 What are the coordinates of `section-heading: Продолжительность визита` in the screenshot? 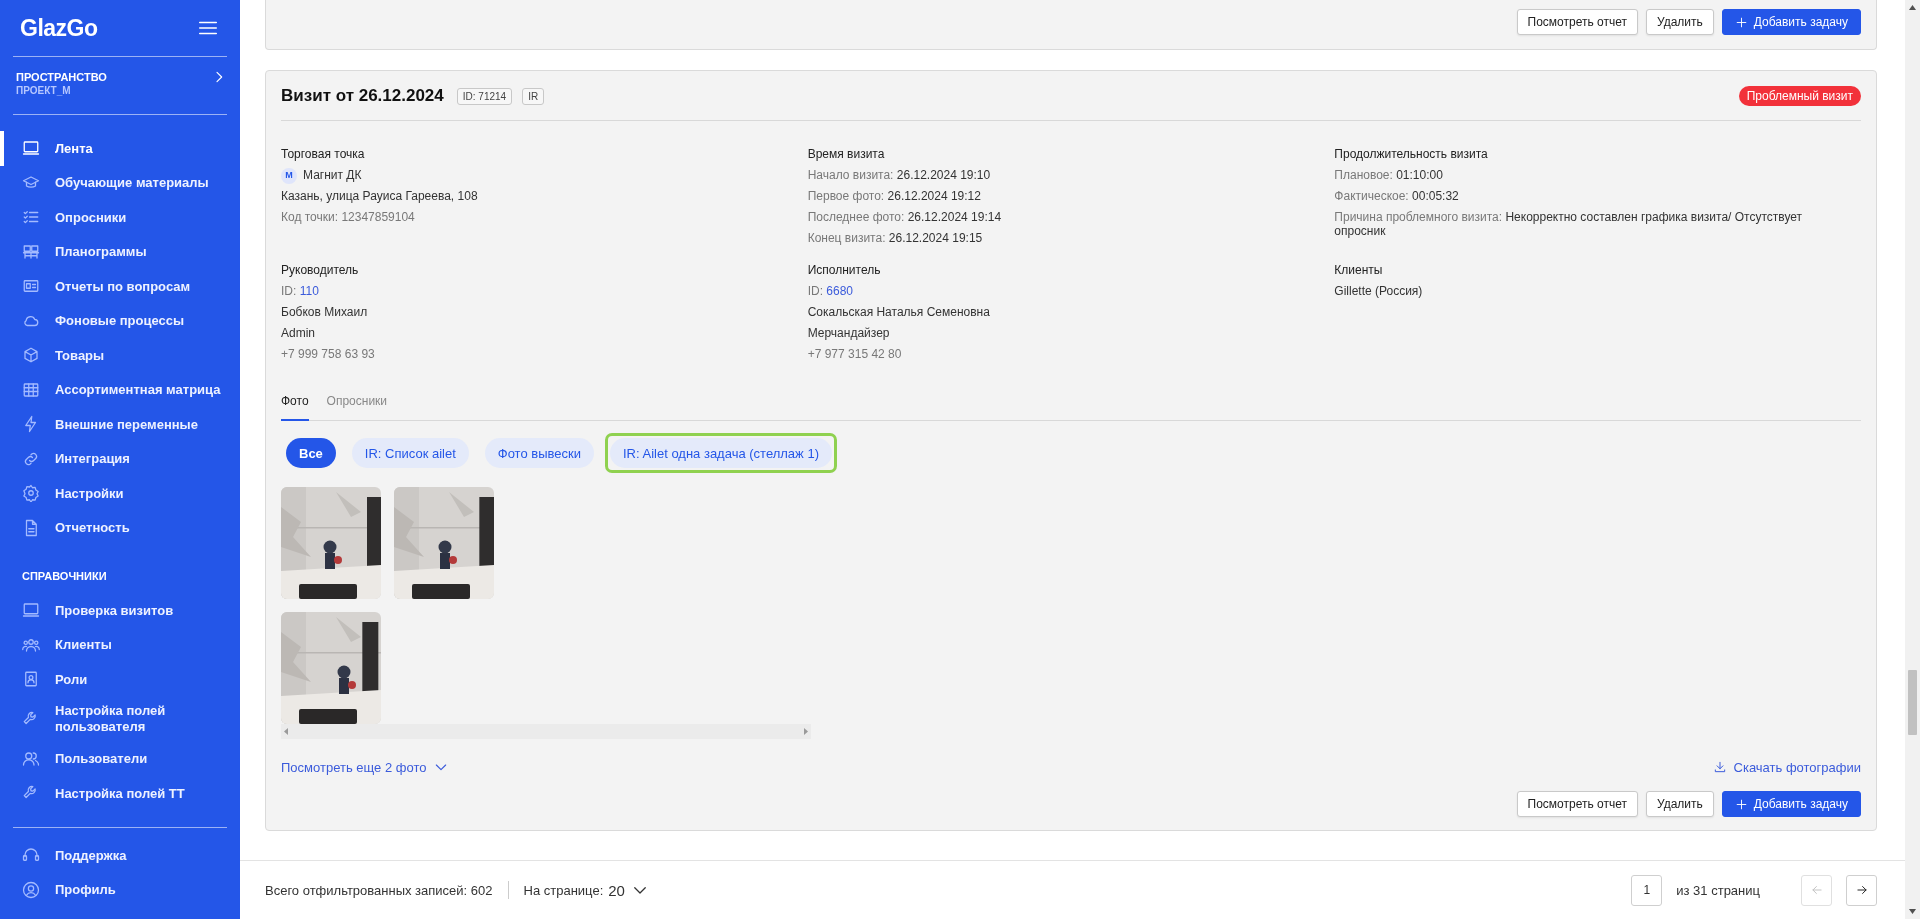 It's located at (1411, 154).